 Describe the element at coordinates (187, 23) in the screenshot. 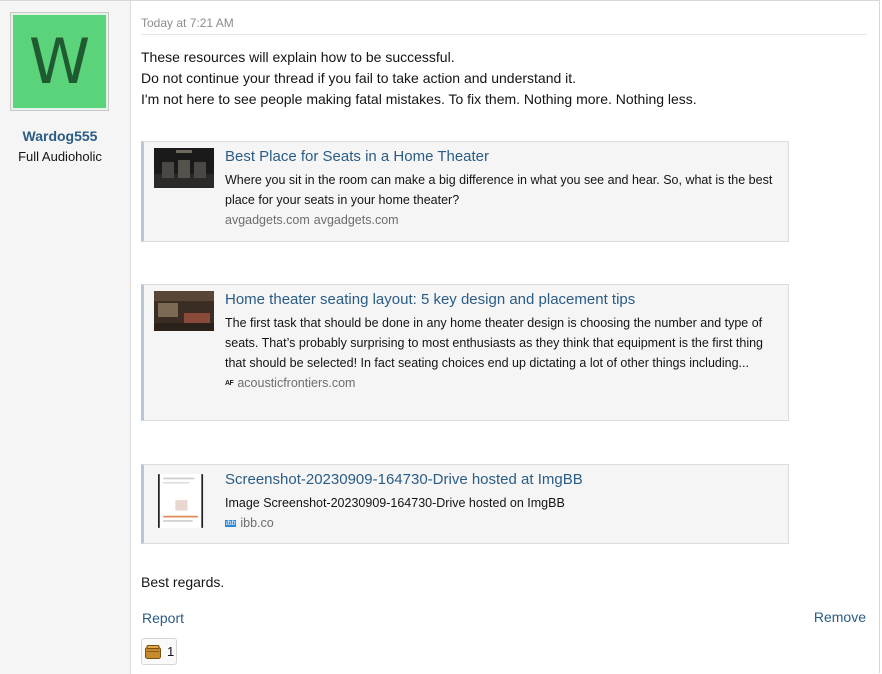

I see `post-timestamp: Today at 7:21 AM` at that location.